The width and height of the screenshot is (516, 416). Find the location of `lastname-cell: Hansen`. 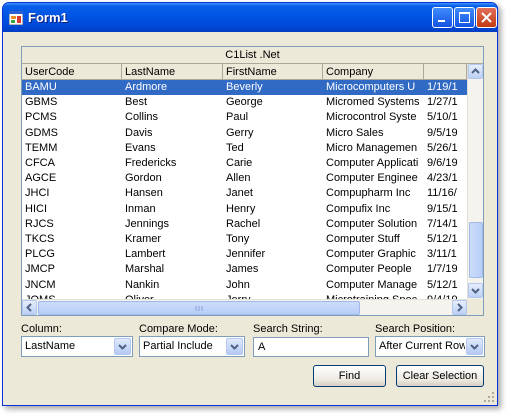

lastname-cell: Hansen is located at coordinates (172, 193).